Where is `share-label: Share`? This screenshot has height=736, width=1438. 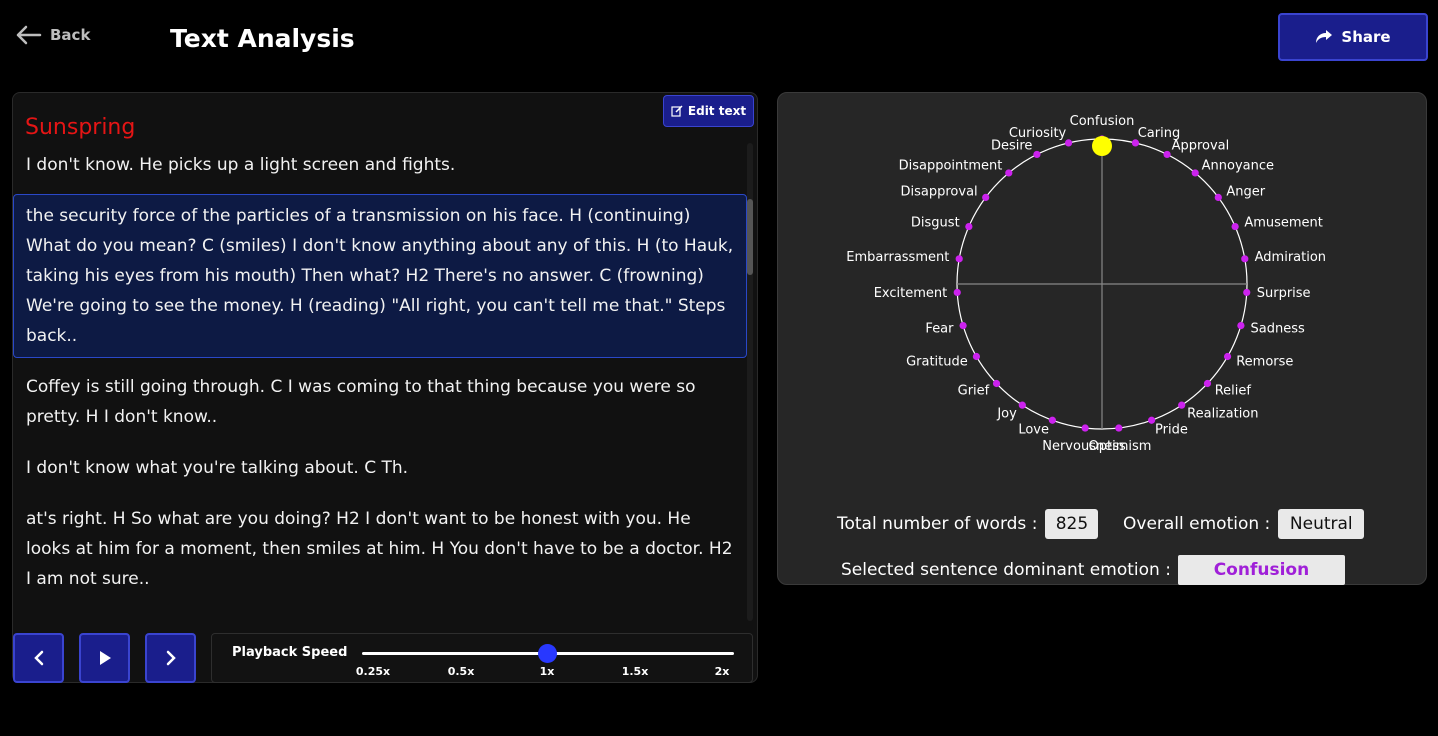
share-label: Share is located at coordinates (1366, 37).